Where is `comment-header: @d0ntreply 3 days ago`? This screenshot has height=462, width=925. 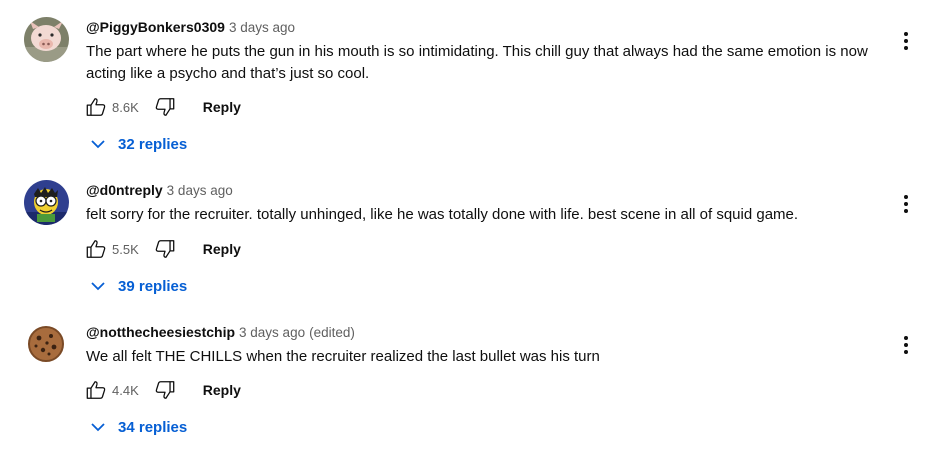 comment-header: @d0ntreply 3 days ago is located at coordinates (161, 190).